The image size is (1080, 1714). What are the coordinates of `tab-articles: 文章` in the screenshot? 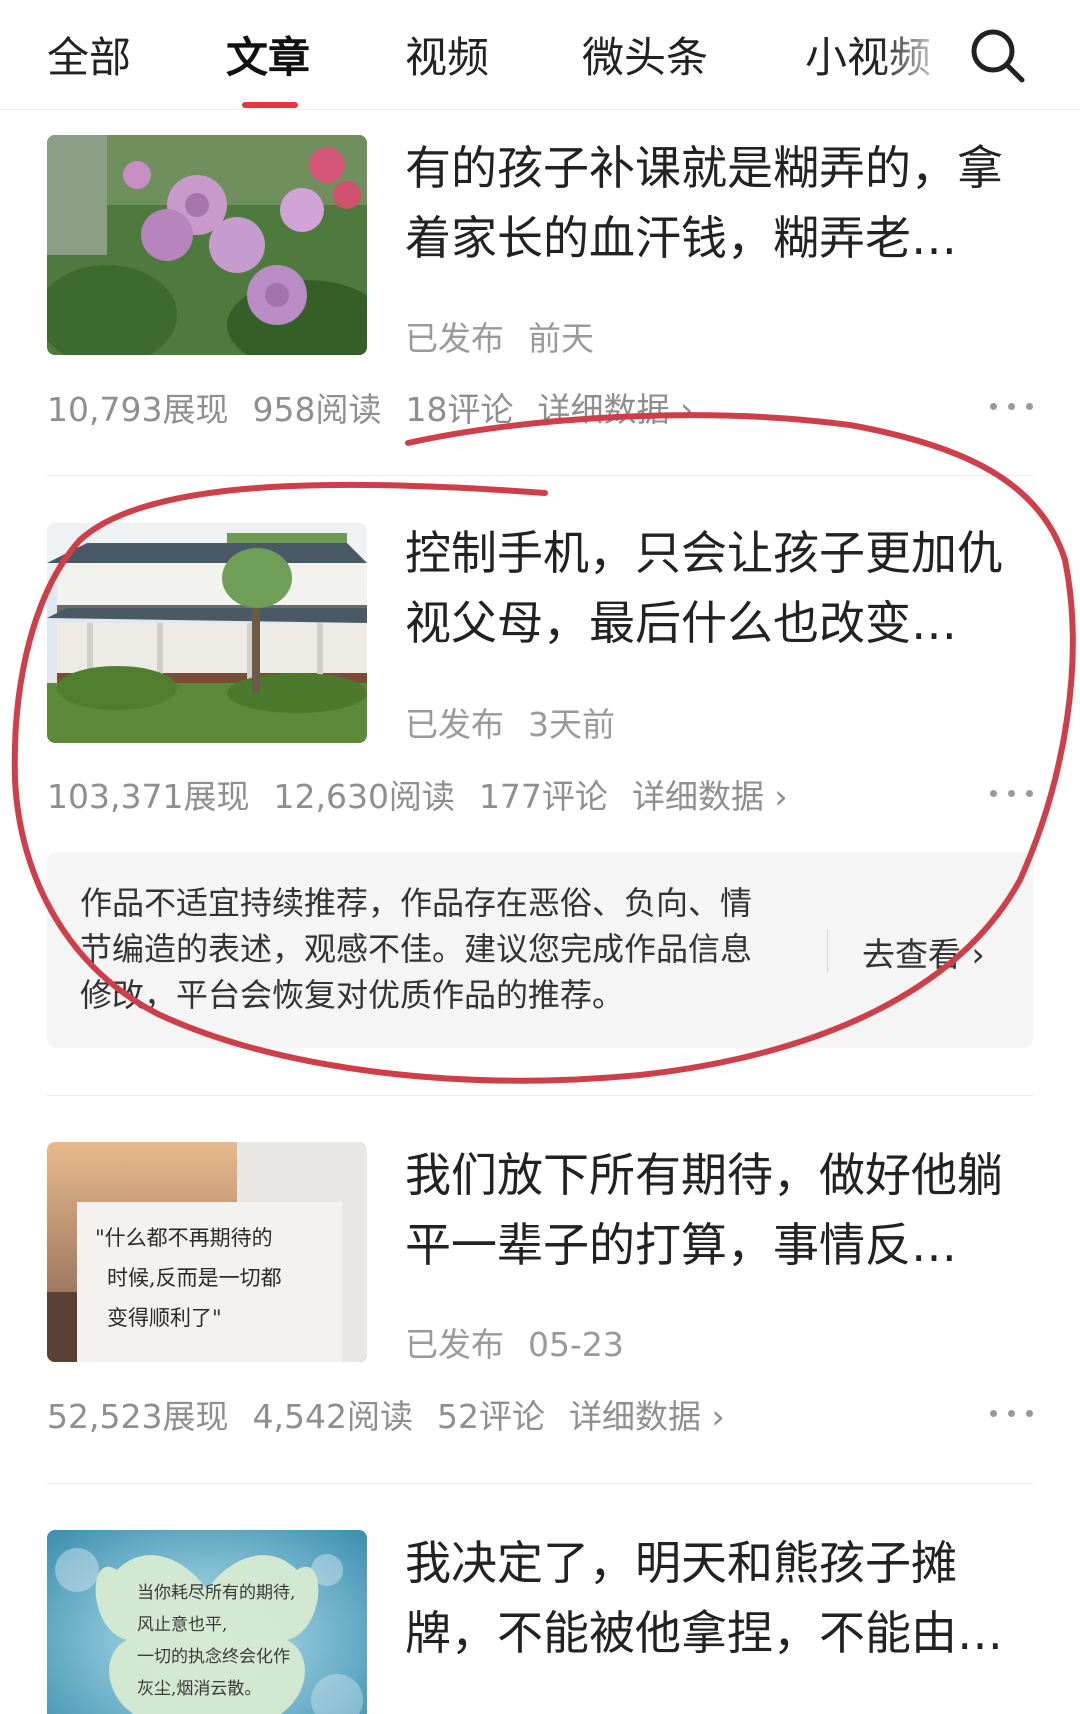 It's located at (268, 54).